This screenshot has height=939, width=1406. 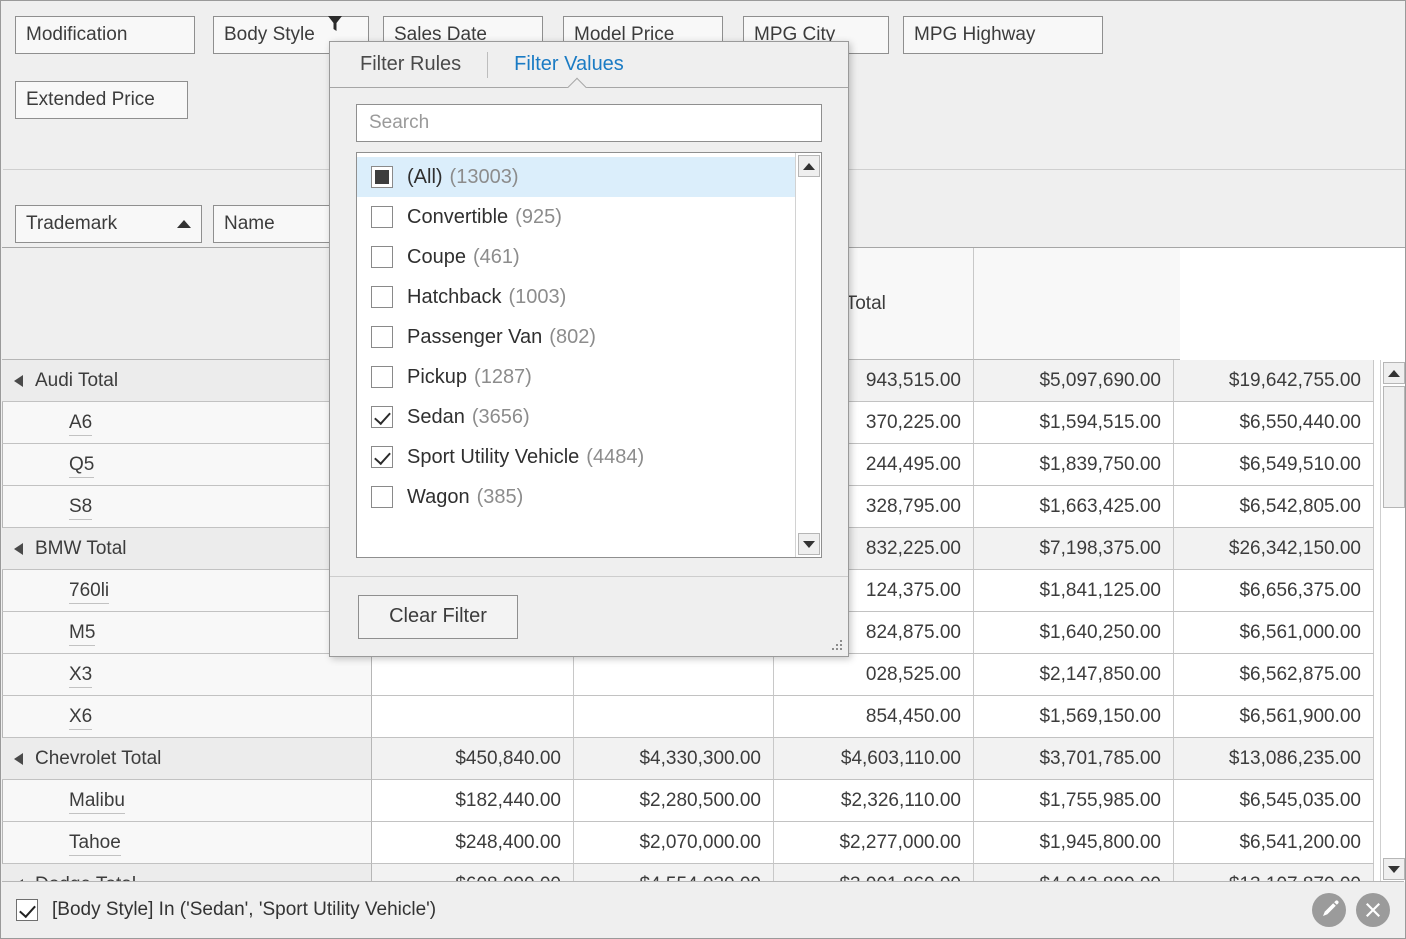 What do you see at coordinates (569, 64) in the screenshot?
I see `tab-filter-values: Filter Values` at bounding box center [569, 64].